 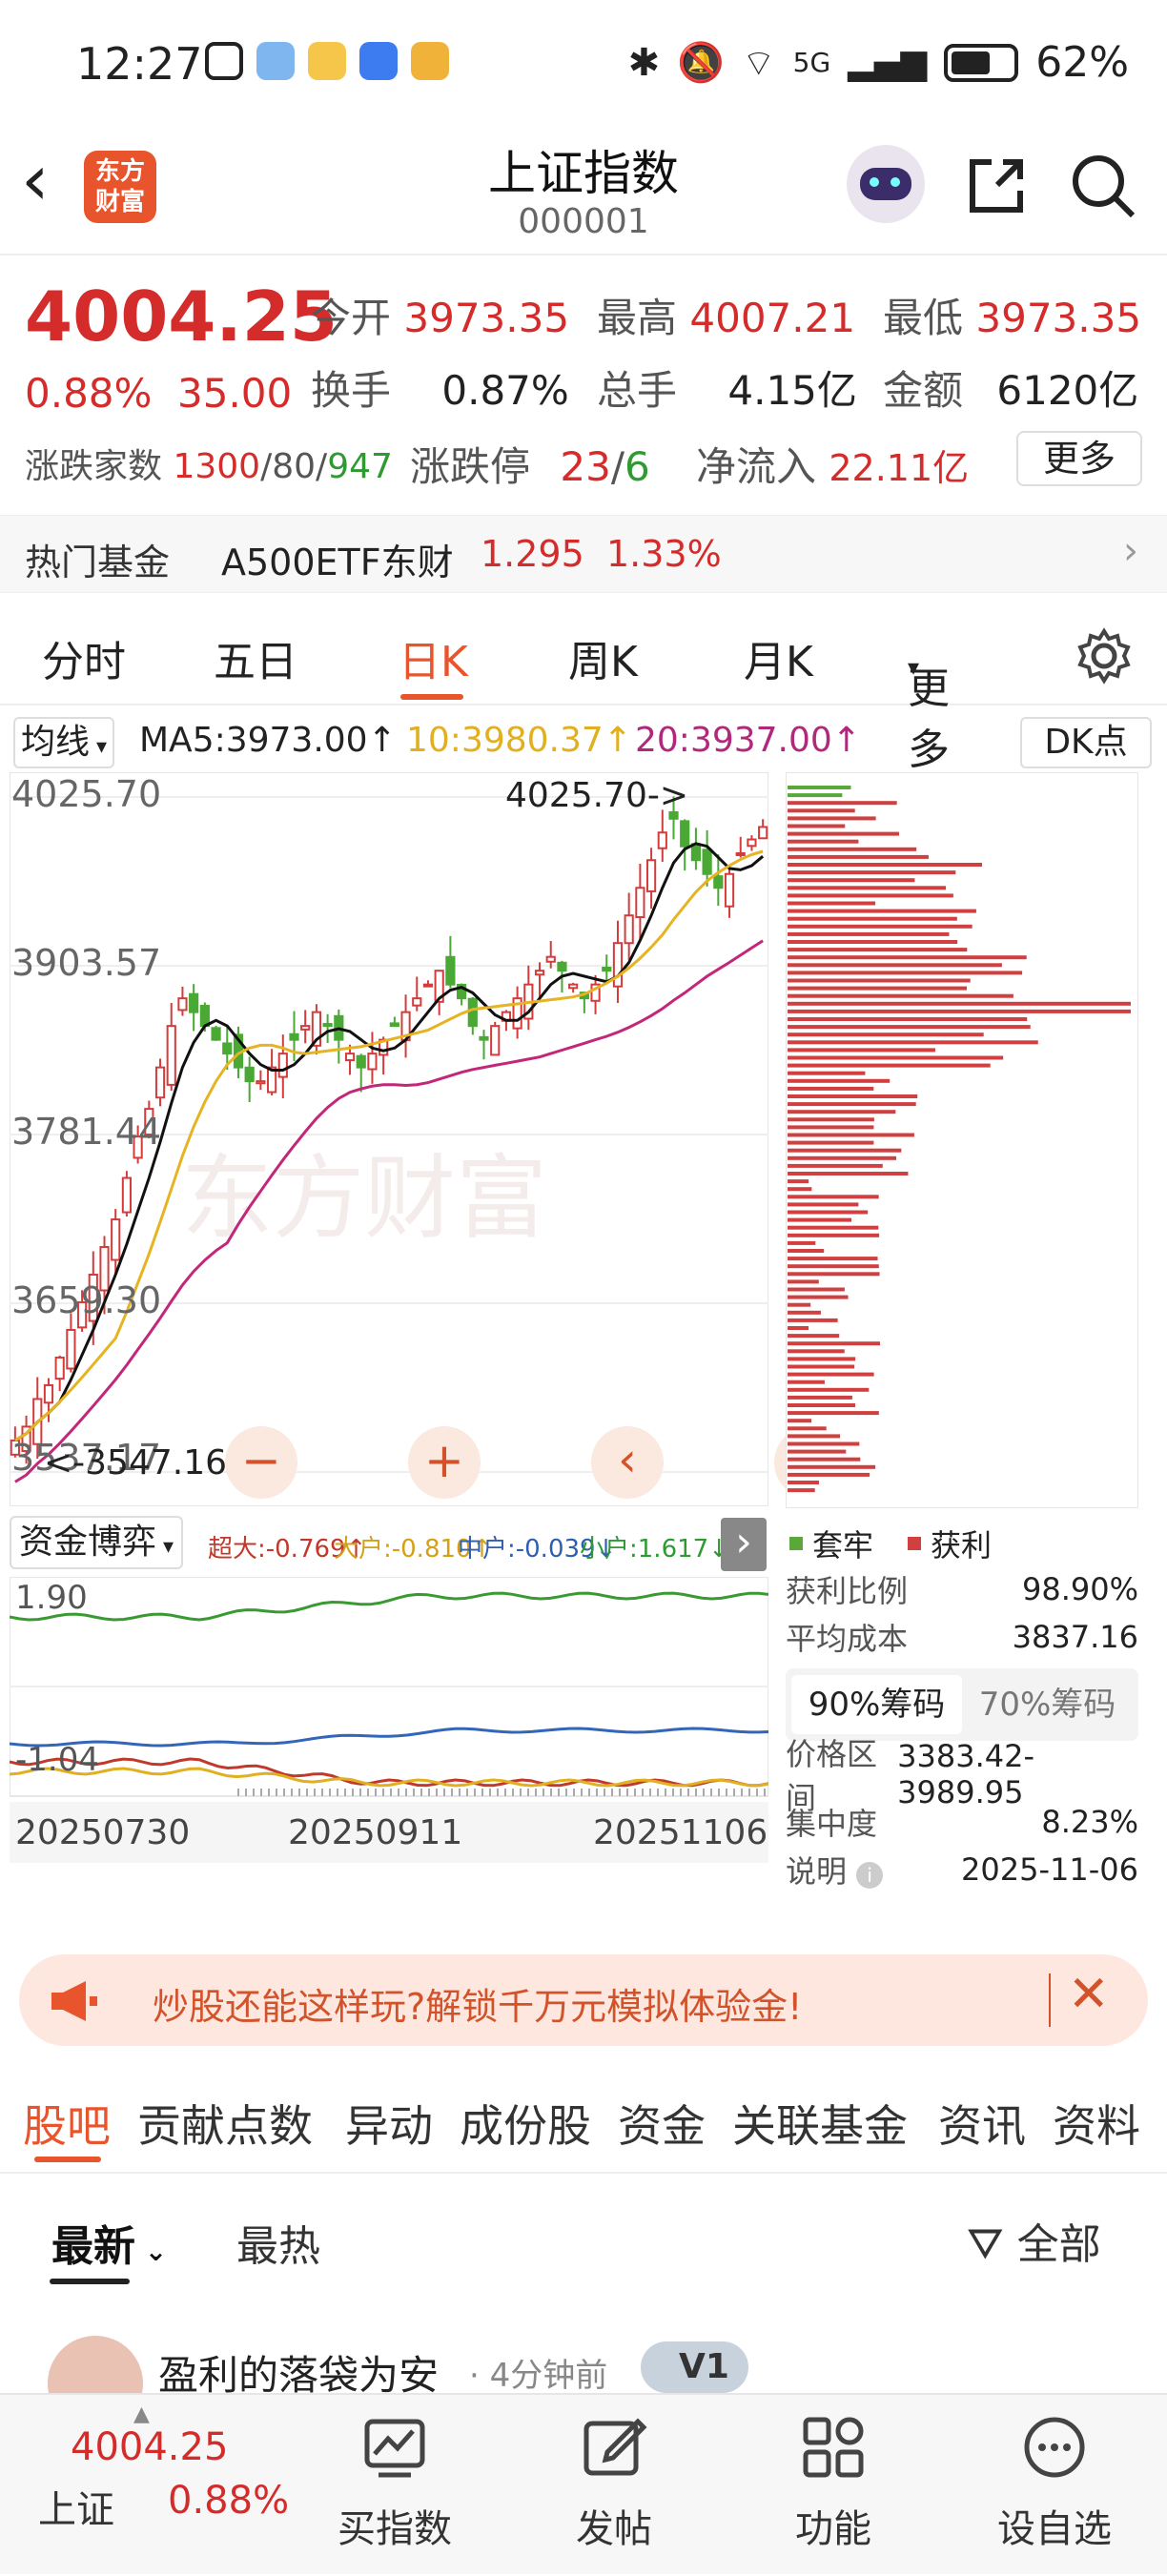 I want to click on close-icon: ✕, so click(x=1089, y=1994).